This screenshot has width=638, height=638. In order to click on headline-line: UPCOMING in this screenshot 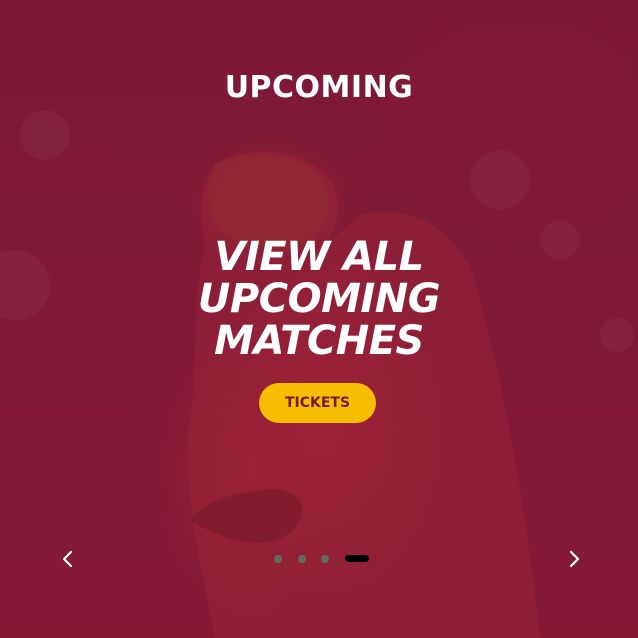, I will do `click(319, 299)`.